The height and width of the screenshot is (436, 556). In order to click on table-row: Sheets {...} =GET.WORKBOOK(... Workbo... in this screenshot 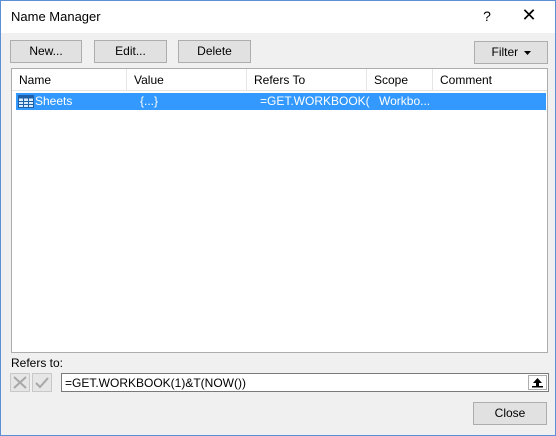, I will do `click(281, 101)`.